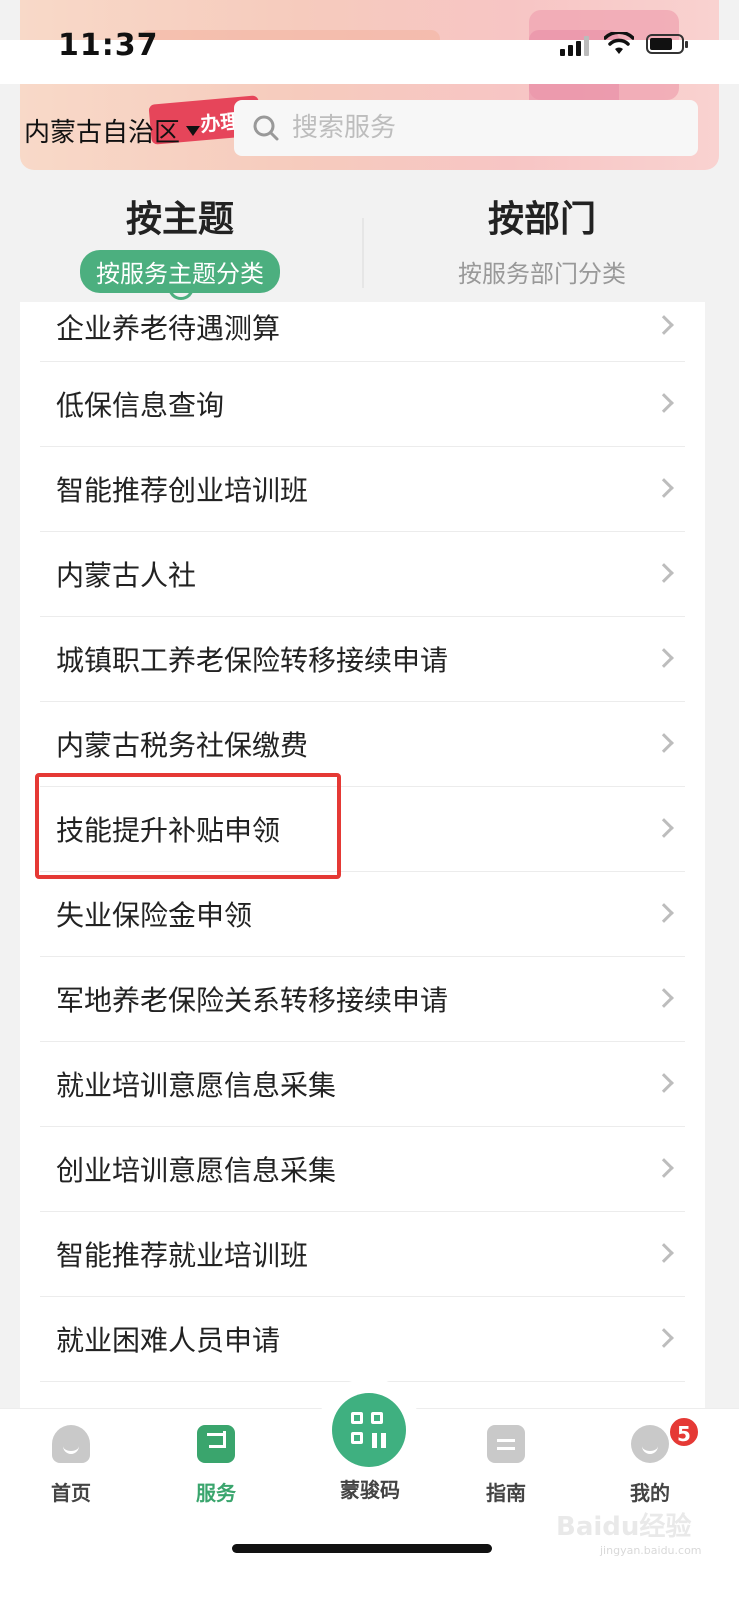 Image resolution: width=739 pixels, height=1600 pixels. What do you see at coordinates (542, 241) in the screenshot?
I see `tab-by-department: 按部门 按服务部门分类` at bounding box center [542, 241].